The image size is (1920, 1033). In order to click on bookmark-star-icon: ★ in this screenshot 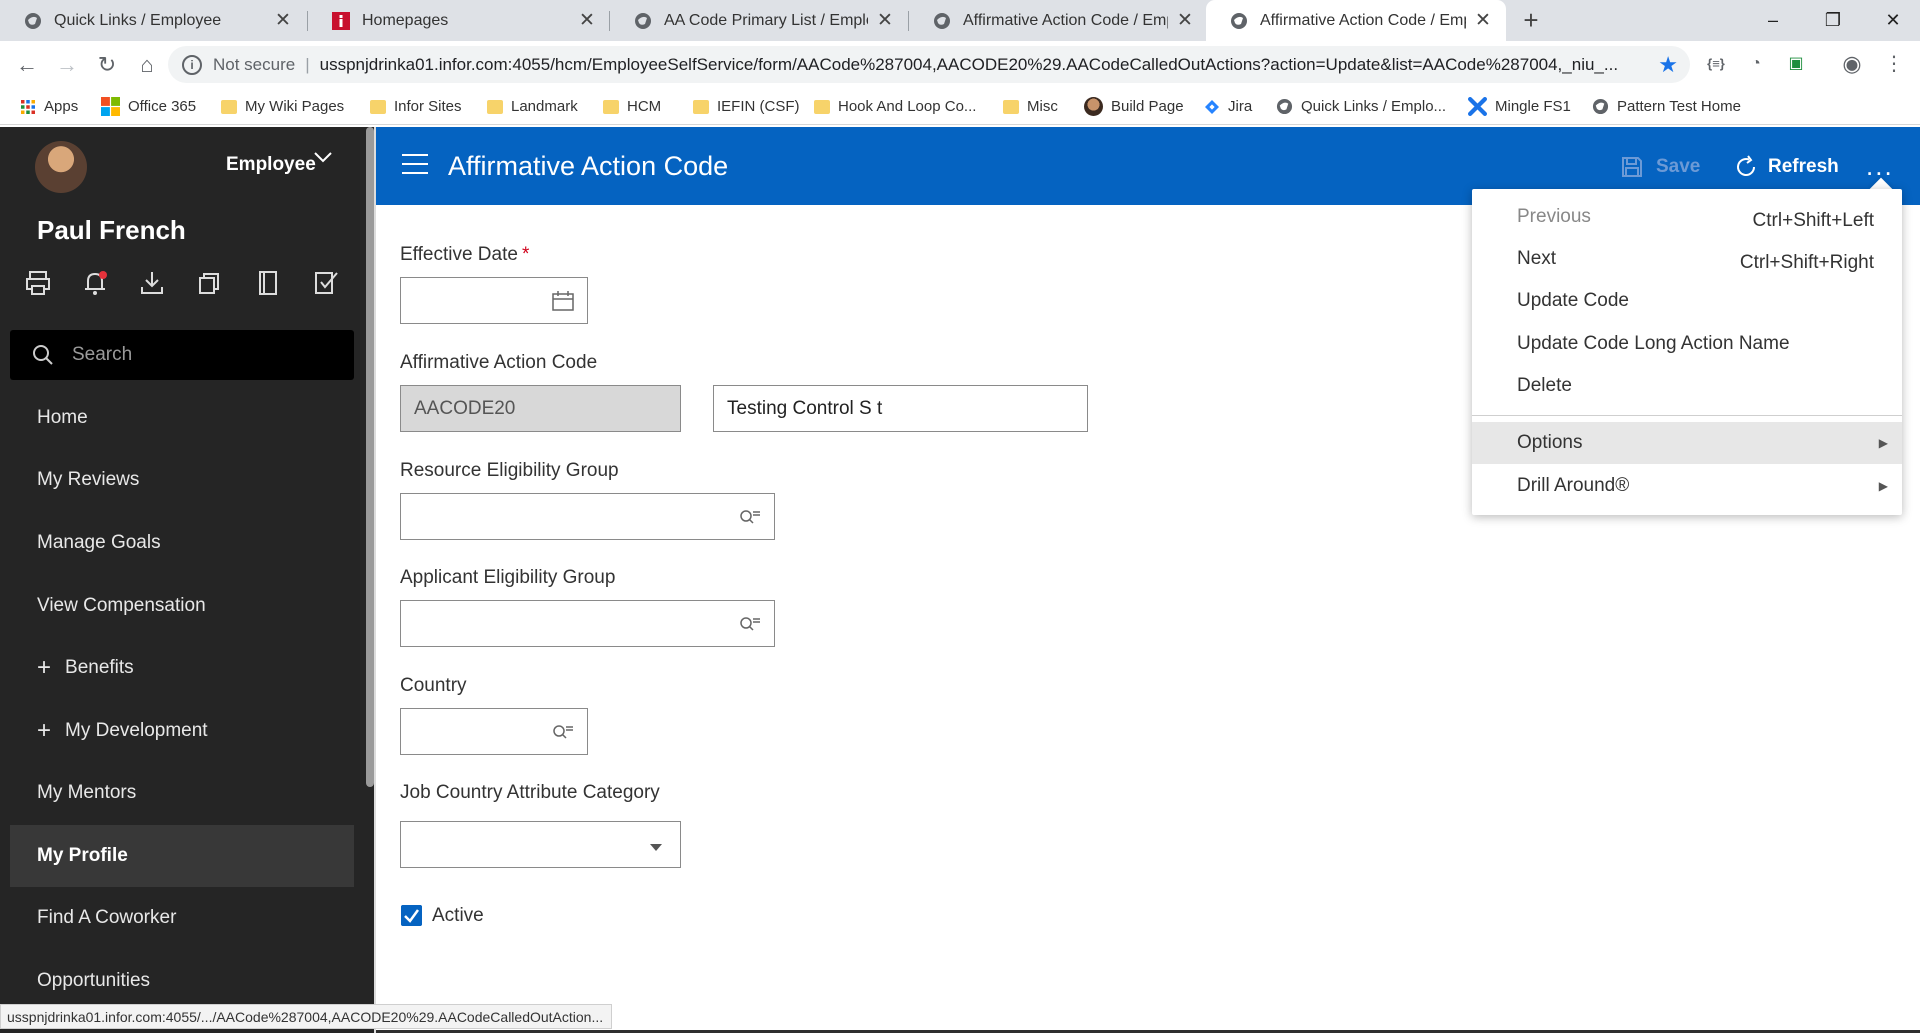, I will do `click(1668, 65)`.